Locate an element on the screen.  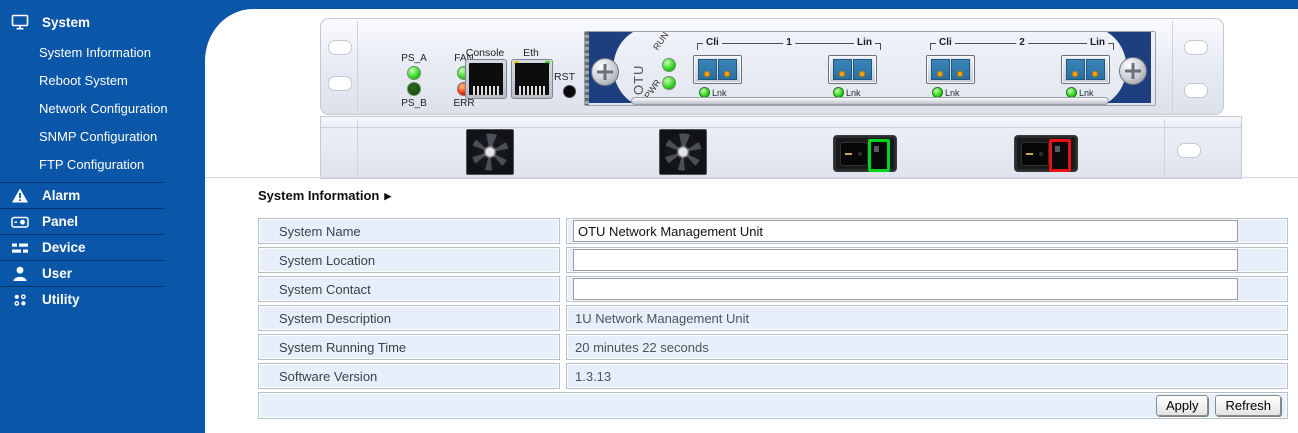
group-number: 1 is located at coordinates (789, 42).